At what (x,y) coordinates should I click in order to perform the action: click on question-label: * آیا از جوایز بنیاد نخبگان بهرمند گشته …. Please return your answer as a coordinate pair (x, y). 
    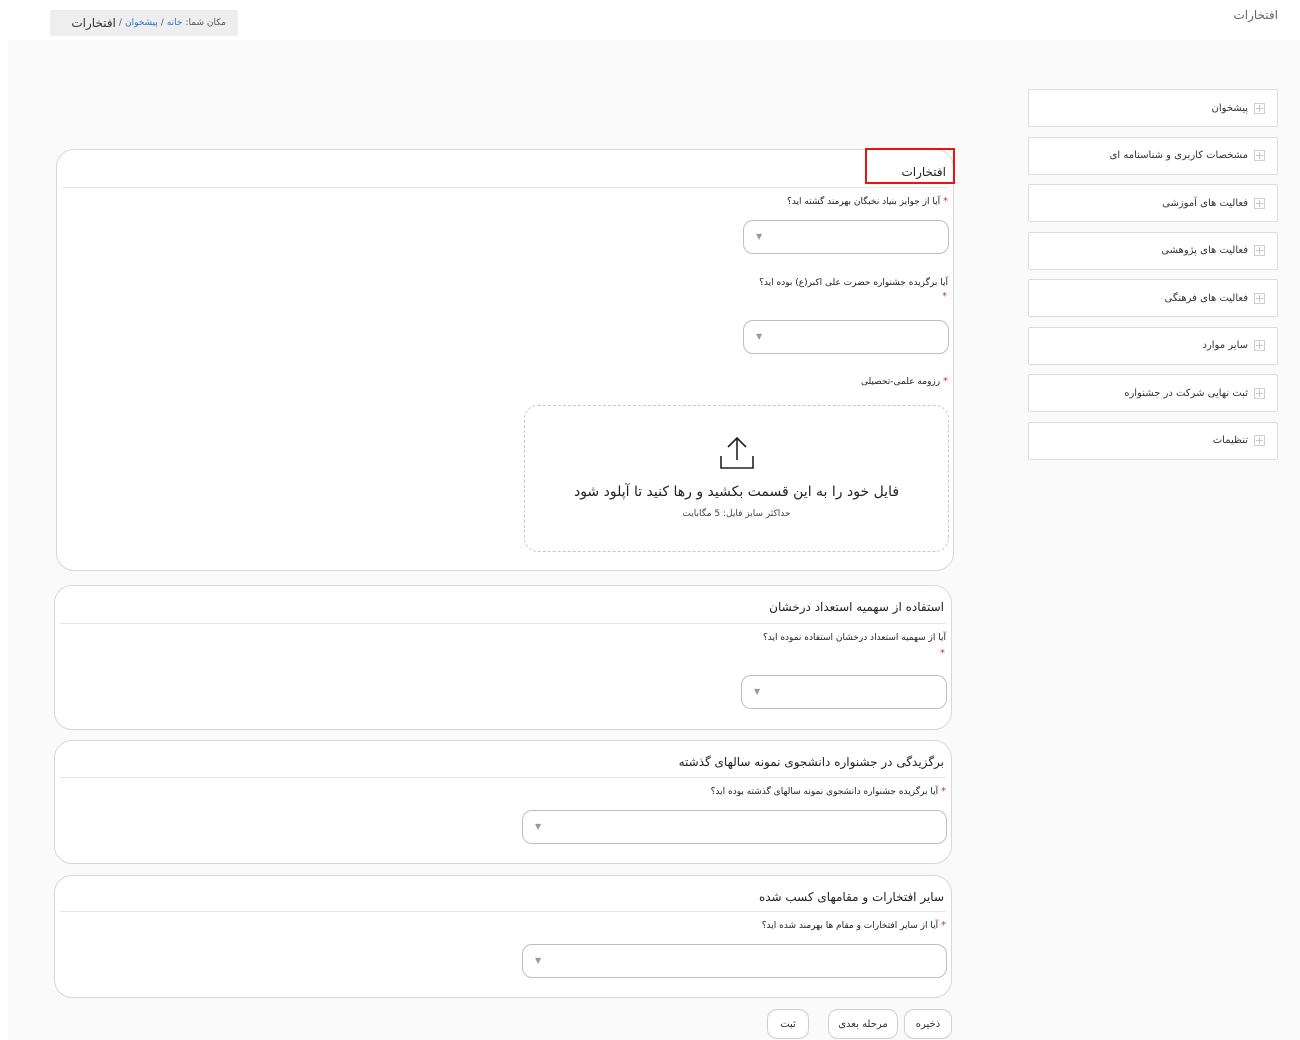
    Looking at the image, I should click on (867, 201).